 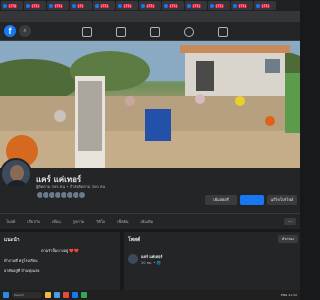 I want to click on avatar-face, so click(x=17, y=173).